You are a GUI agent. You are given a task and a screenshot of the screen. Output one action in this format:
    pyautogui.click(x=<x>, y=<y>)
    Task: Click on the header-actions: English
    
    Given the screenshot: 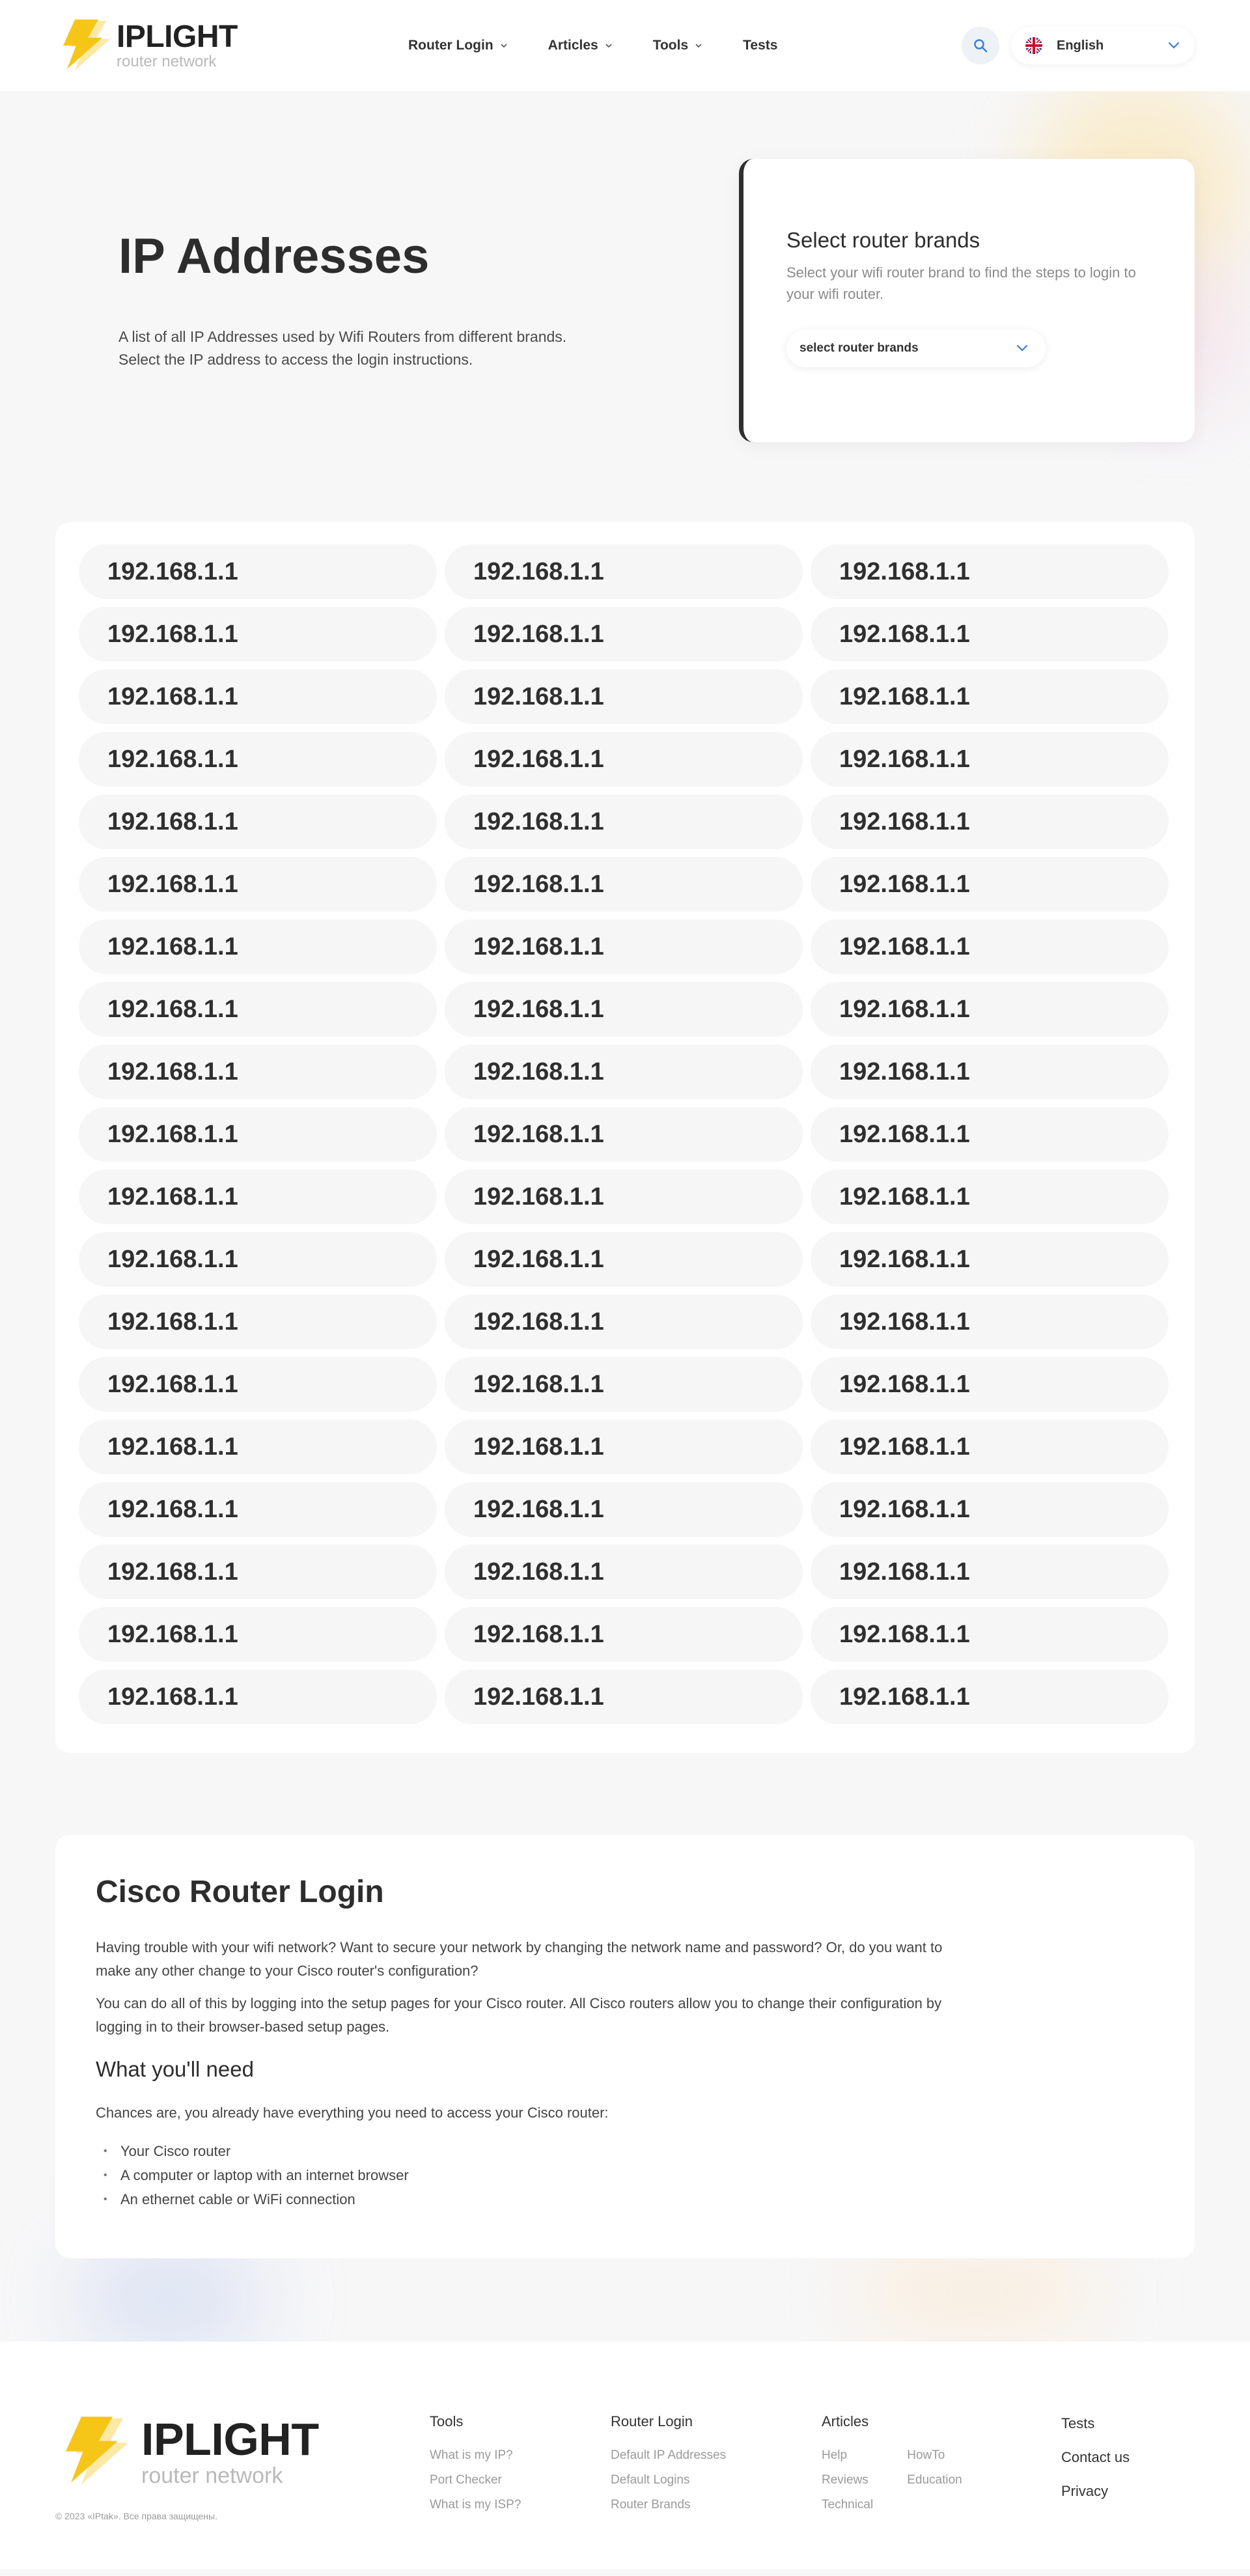 What is the action you would take?
    pyautogui.click(x=1078, y=45)
    